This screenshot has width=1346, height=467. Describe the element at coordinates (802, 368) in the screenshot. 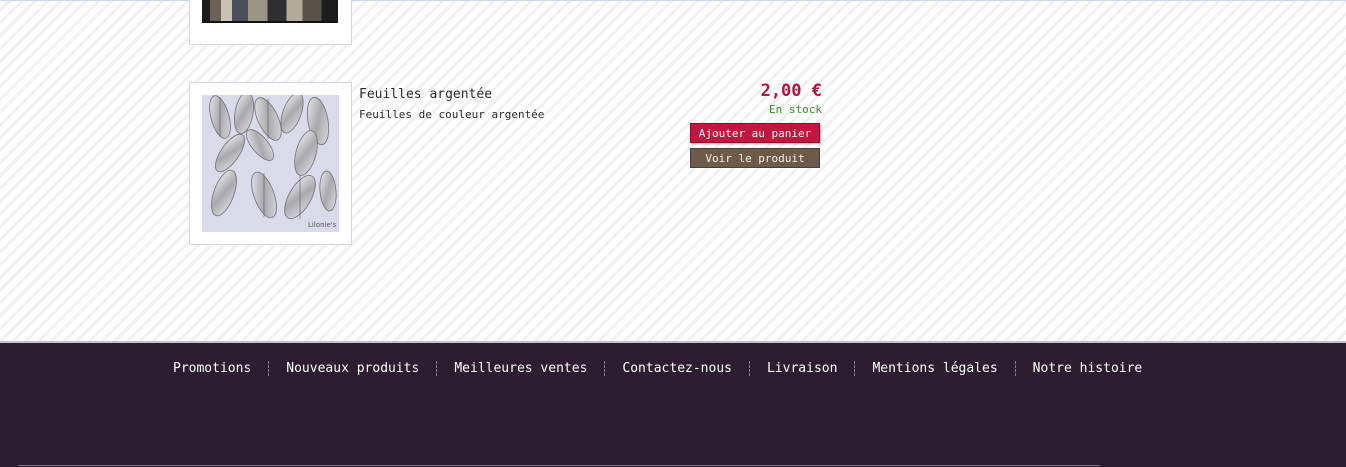

I see `footer-link-delivery: Livraison` at that location.